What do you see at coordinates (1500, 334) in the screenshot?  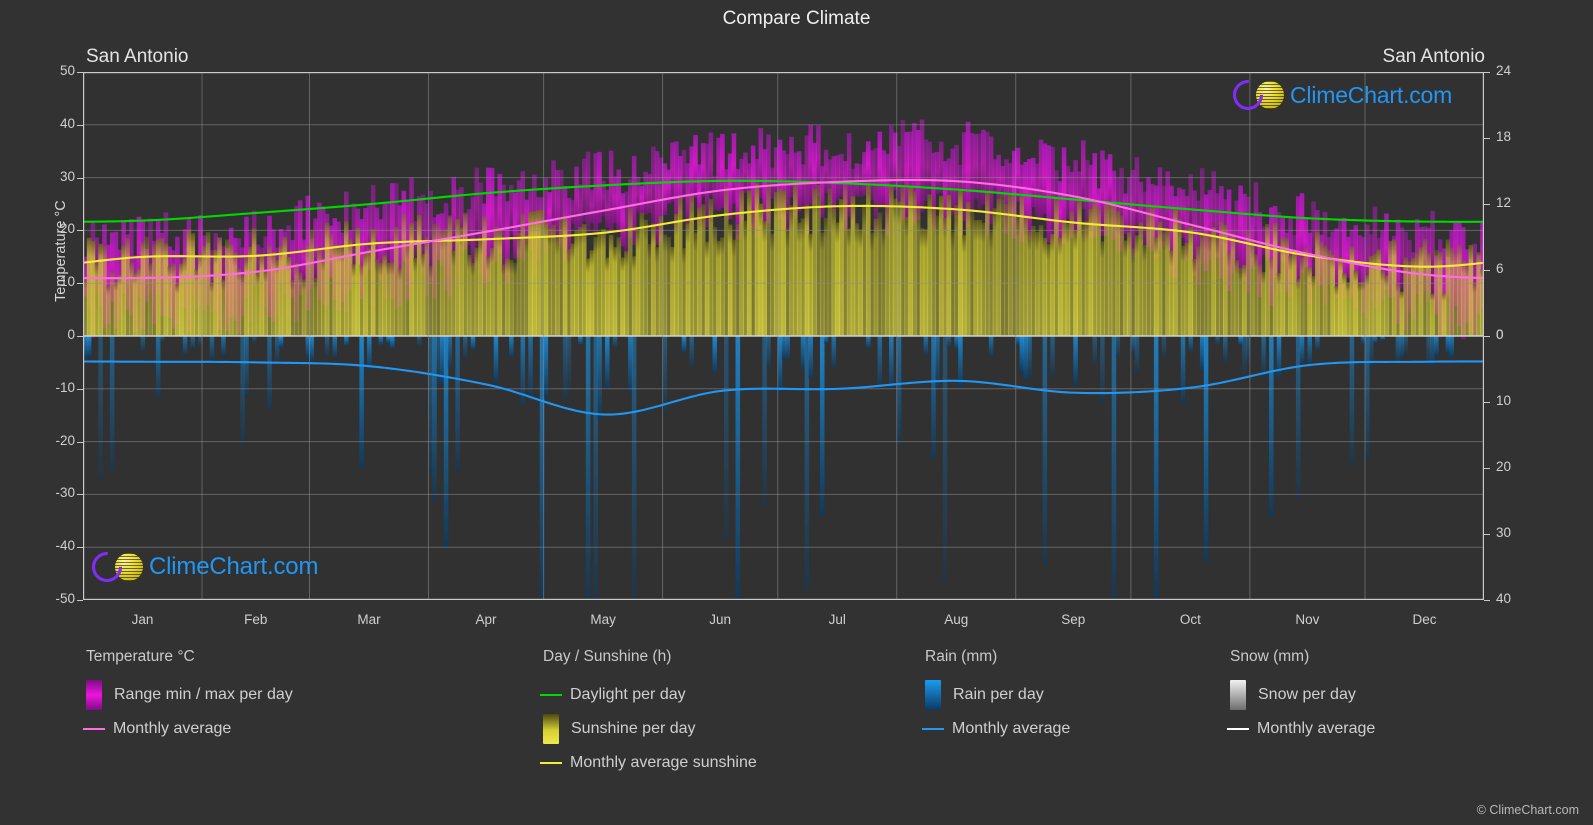 I see `right-bottom-axis-tick: 0` at bounding box center [1500, 334].